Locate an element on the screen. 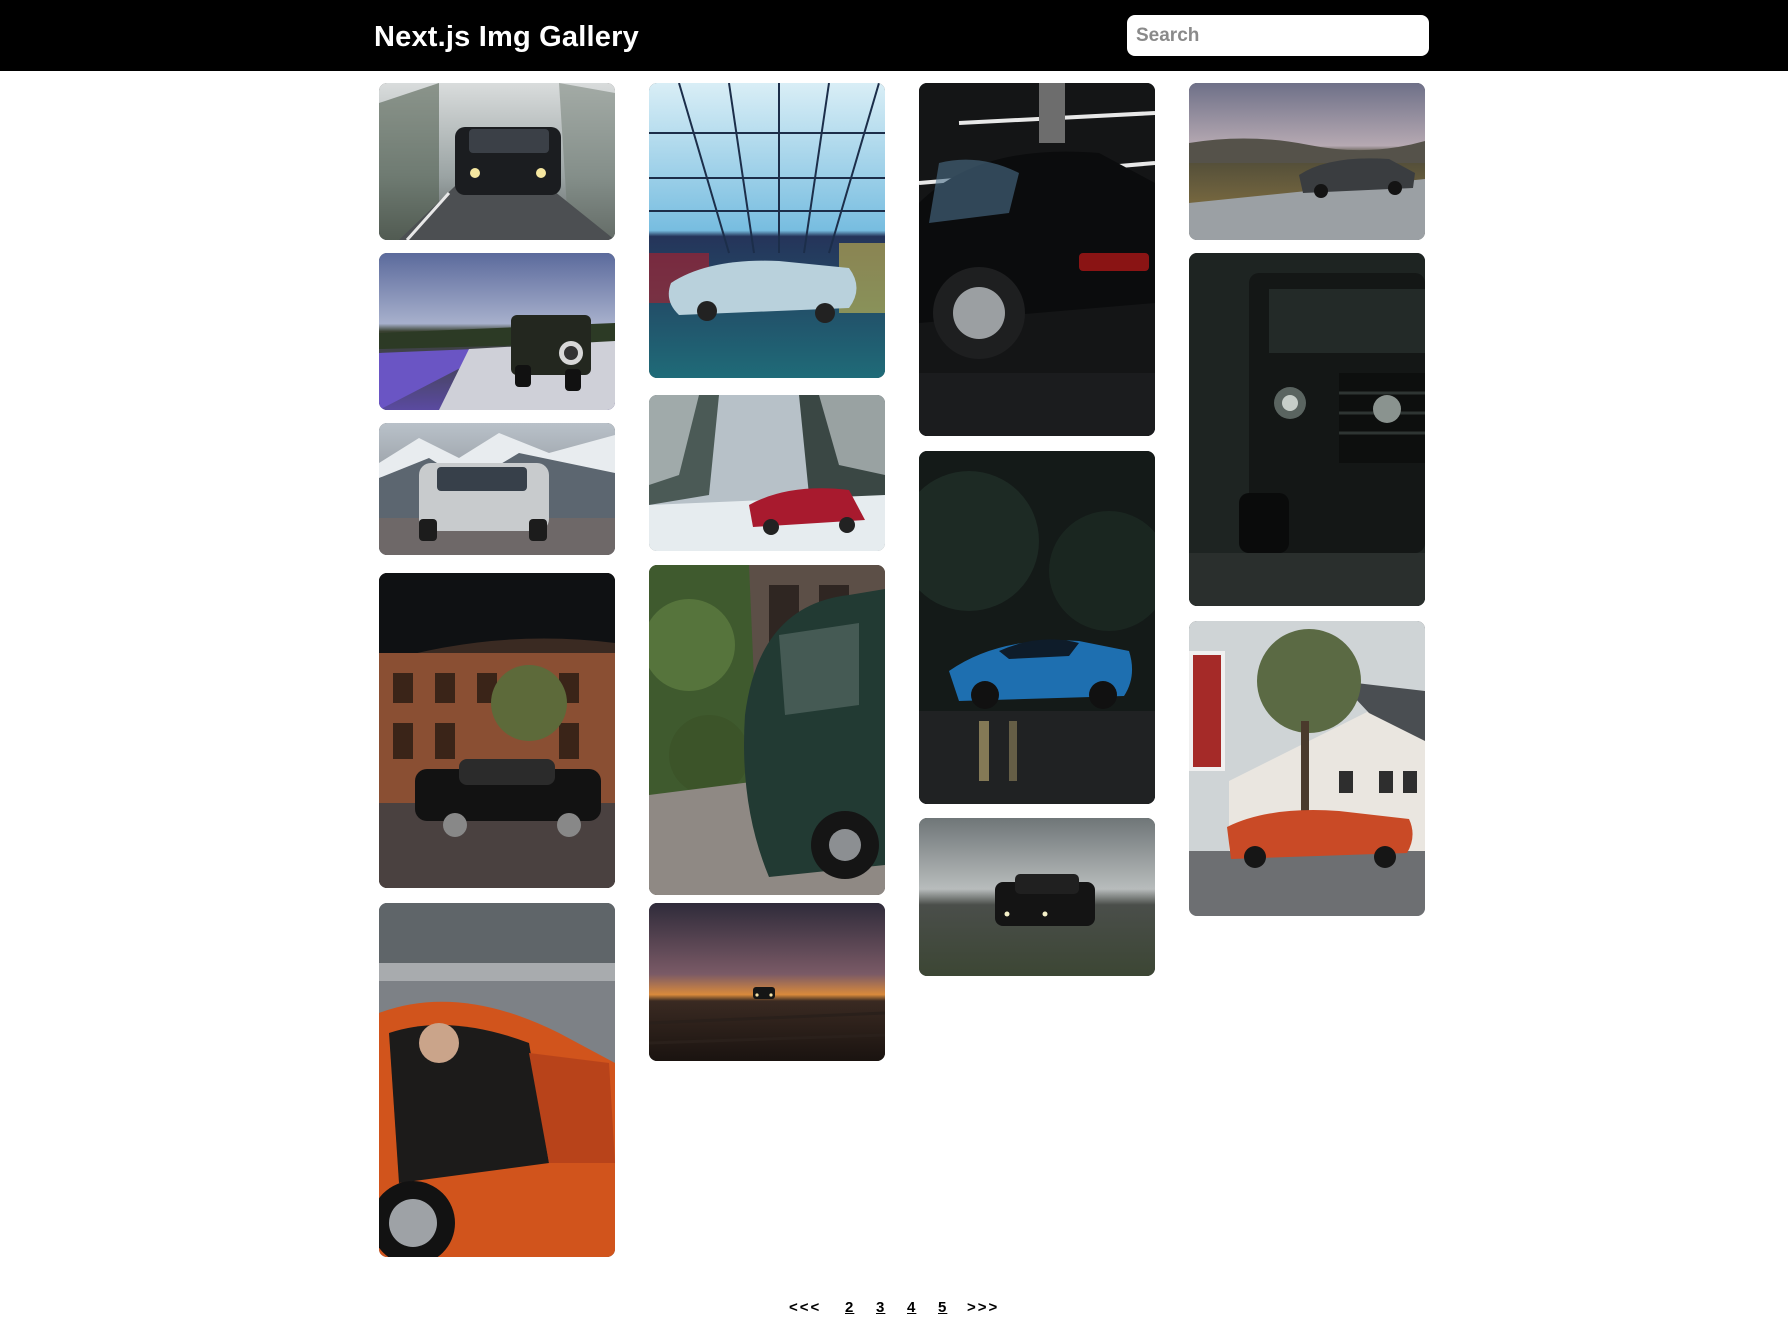 The image size is (1788, 1334). top-nav-bar: Next.js Img Gallery is located at coordinates (894, 35).